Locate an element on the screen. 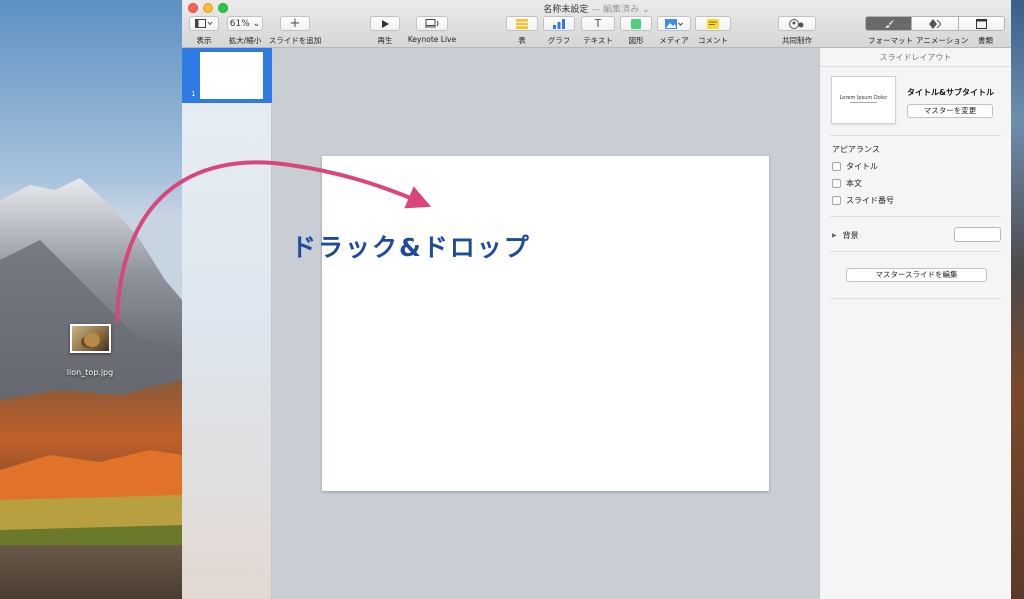 Image resolution: width=1024 pixels, height=599 pixels. play-icon is located at coordinates (385, 23).